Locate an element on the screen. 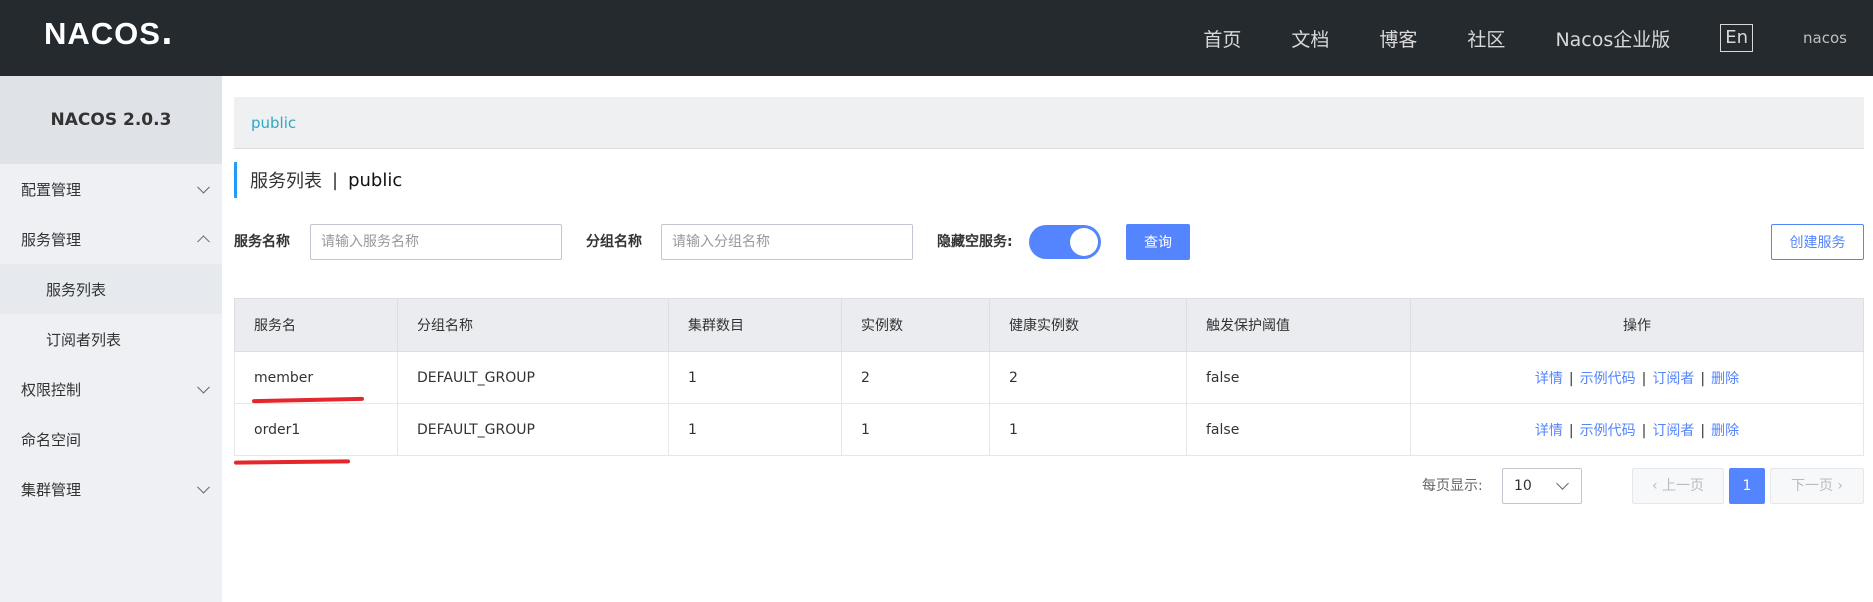 This screenshot has height=602, width=1873. sidebar-item-label: 集群管理 is located at coordinates (51, 489).